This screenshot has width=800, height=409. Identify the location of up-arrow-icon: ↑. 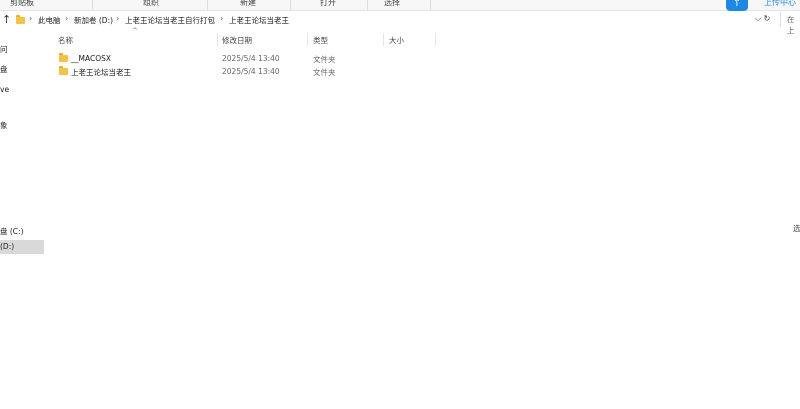
(6, 19).